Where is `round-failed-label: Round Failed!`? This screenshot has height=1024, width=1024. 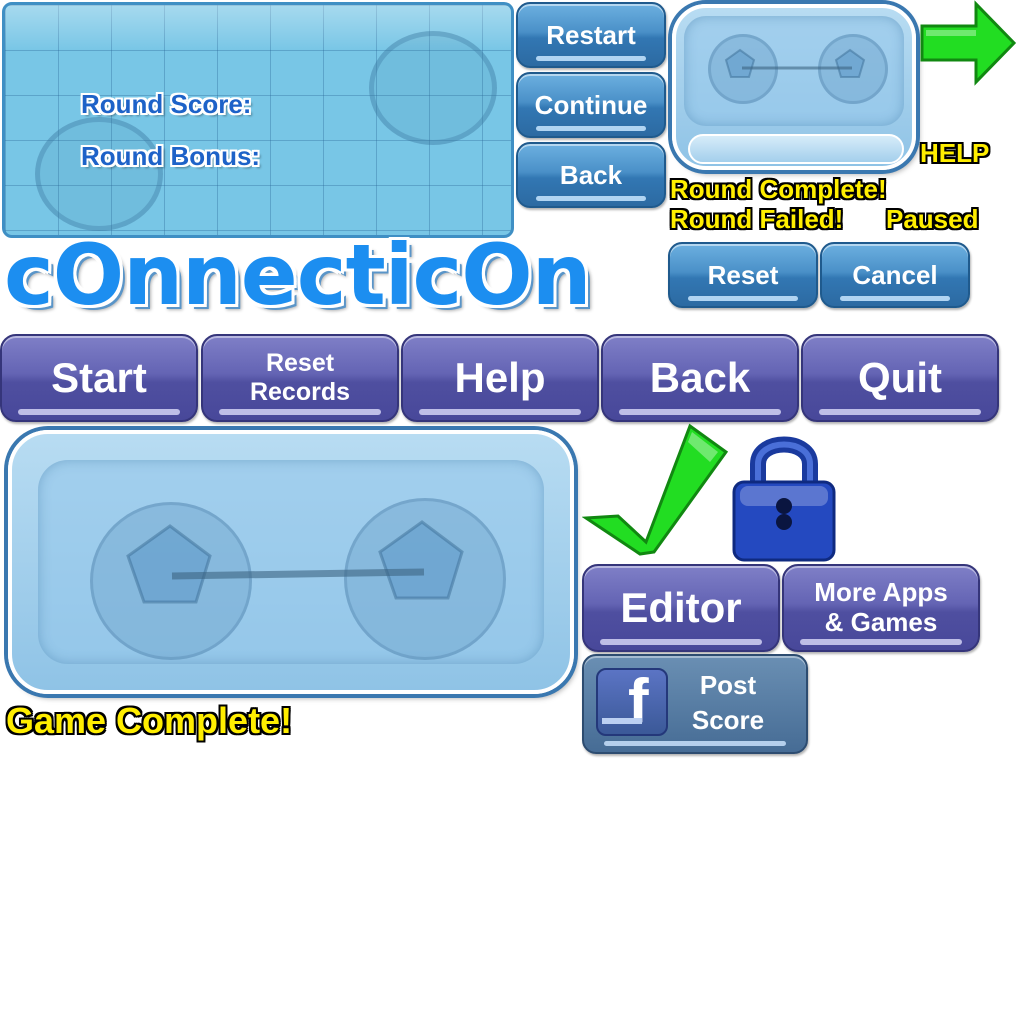 round-failed-label: Round Failed! is located at coordinates (757, 219).